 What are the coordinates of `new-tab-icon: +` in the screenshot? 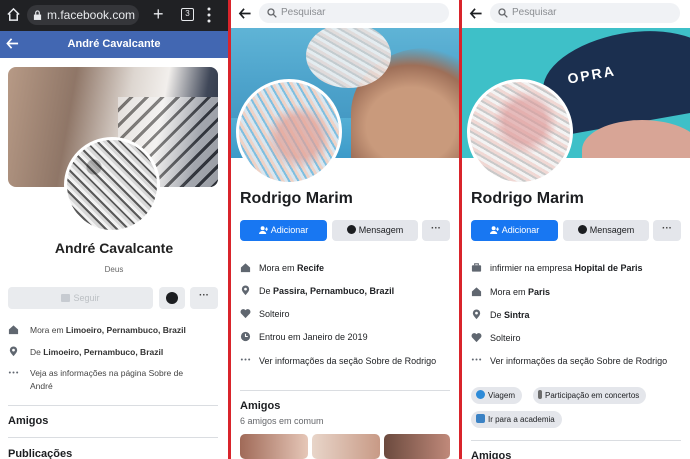 It's located at (158, 14).